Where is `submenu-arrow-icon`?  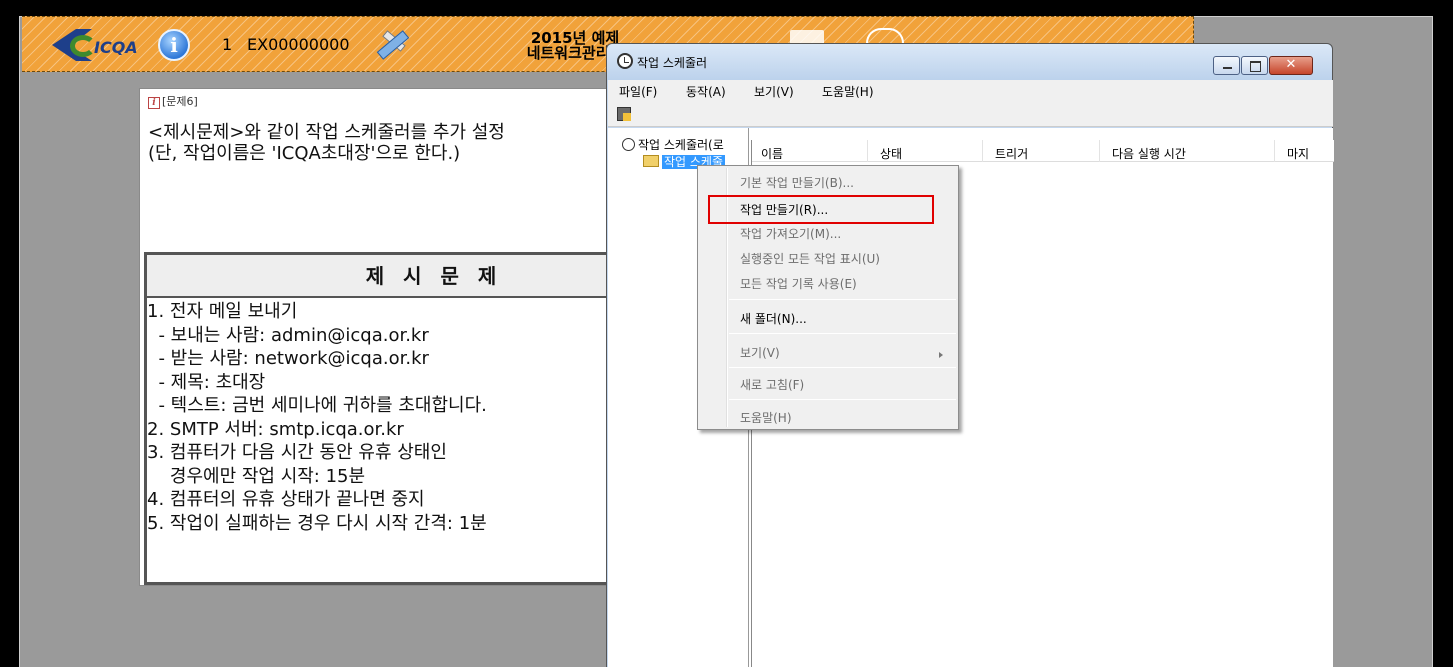
submenu-arrow-icon is located at coordinates (941, 355).